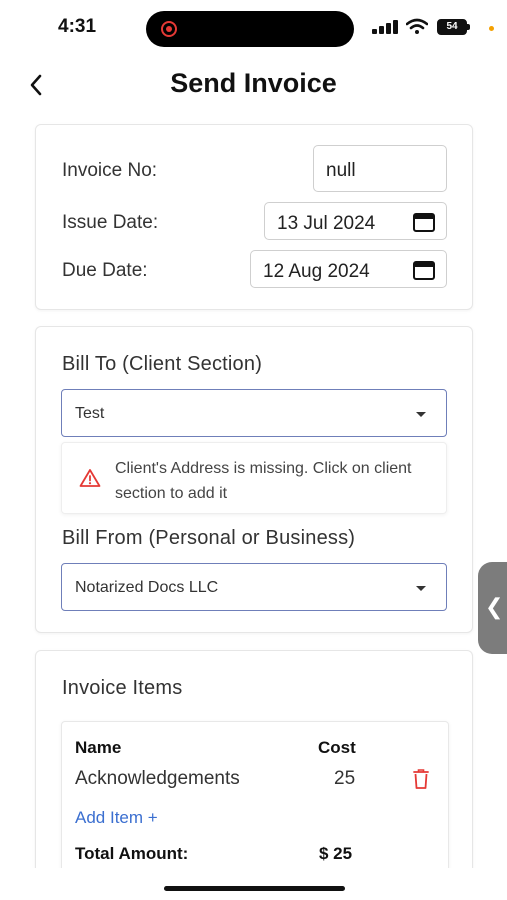 This screenshot has height=900, width=507. What do you see at coordinates (77, 26) in the screenshot?
I see `status-time: 4:31` at bounding box center [77, 26].